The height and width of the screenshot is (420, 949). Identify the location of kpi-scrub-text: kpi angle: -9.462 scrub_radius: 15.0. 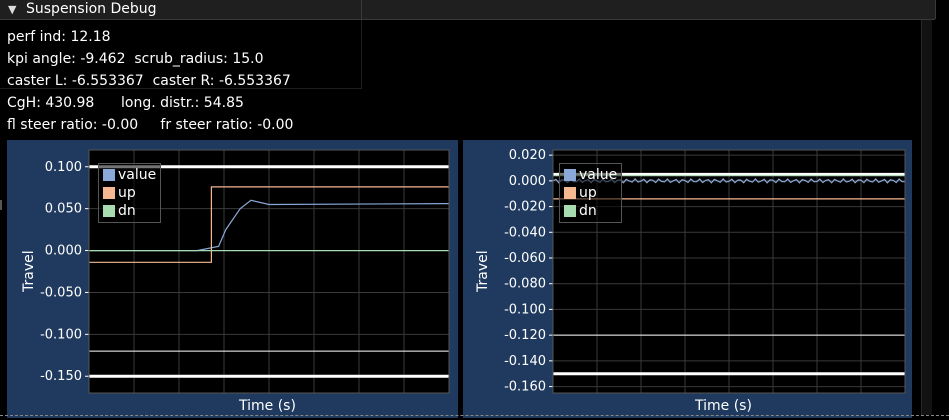
(135, 59).